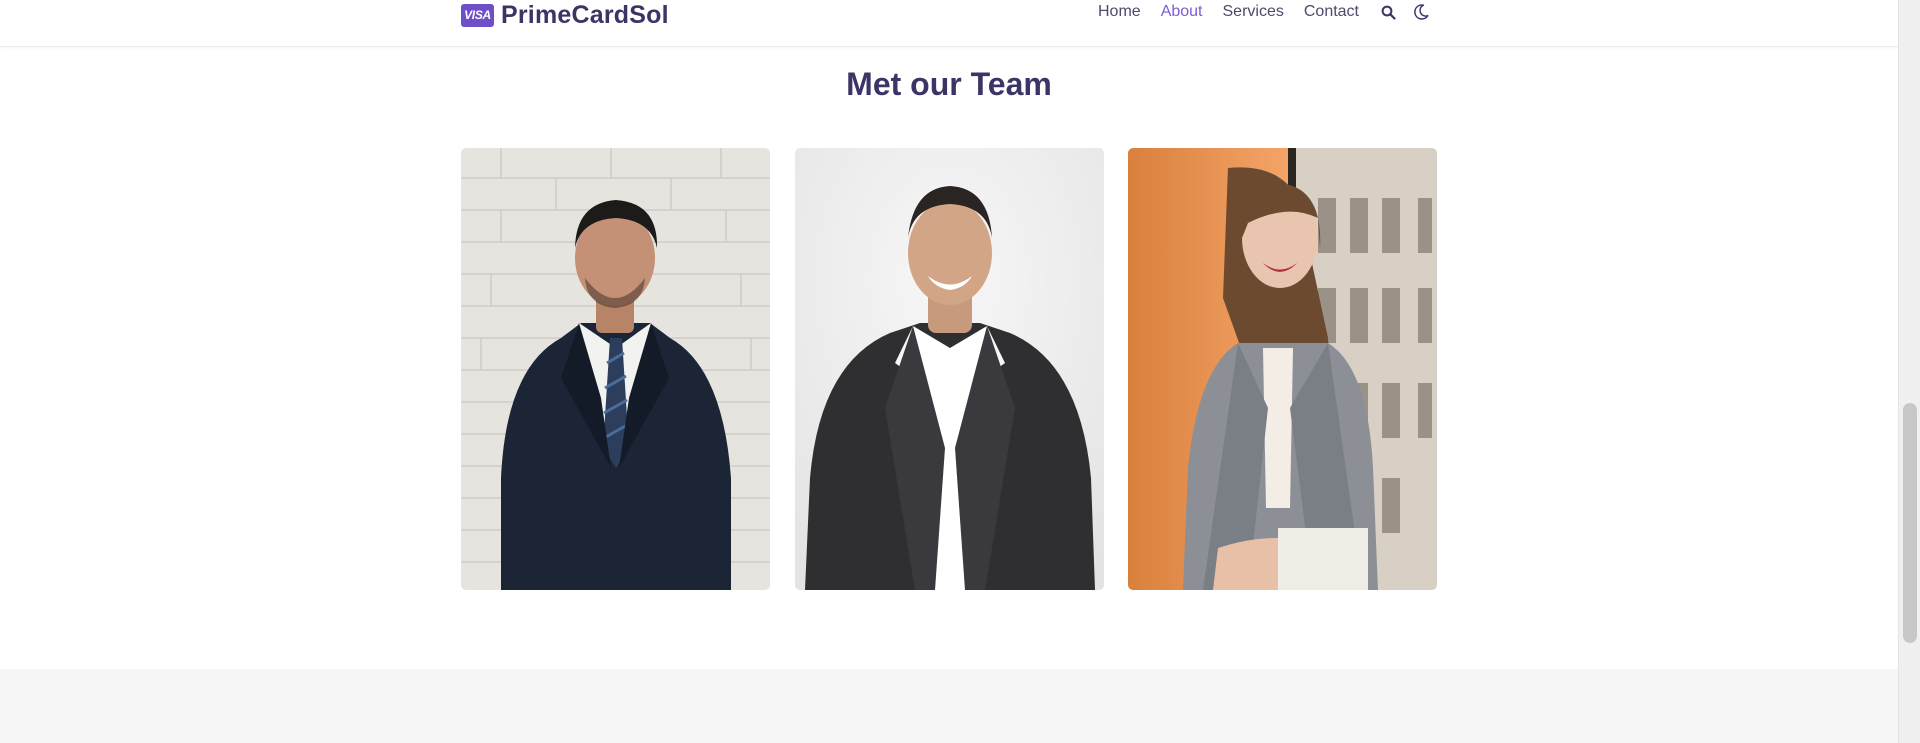  I want to click on nav-about: About, so click(1182, 12).